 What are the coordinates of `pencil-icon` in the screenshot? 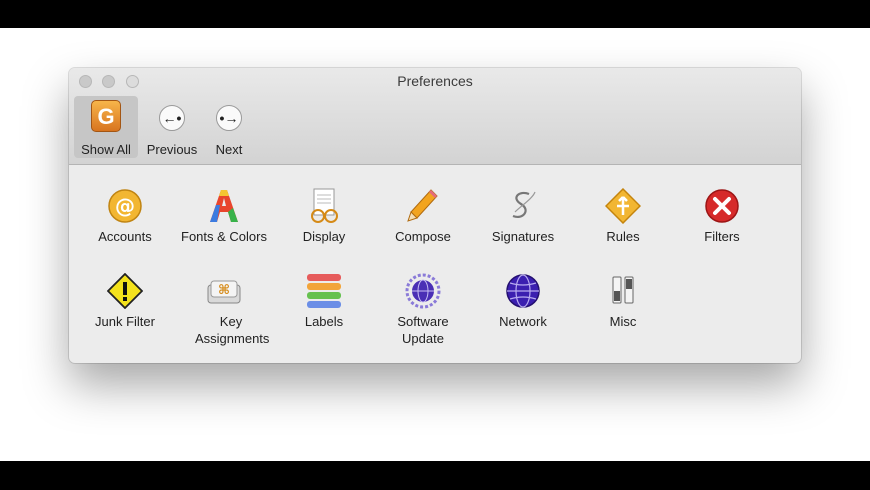 It's located at (422, 205).